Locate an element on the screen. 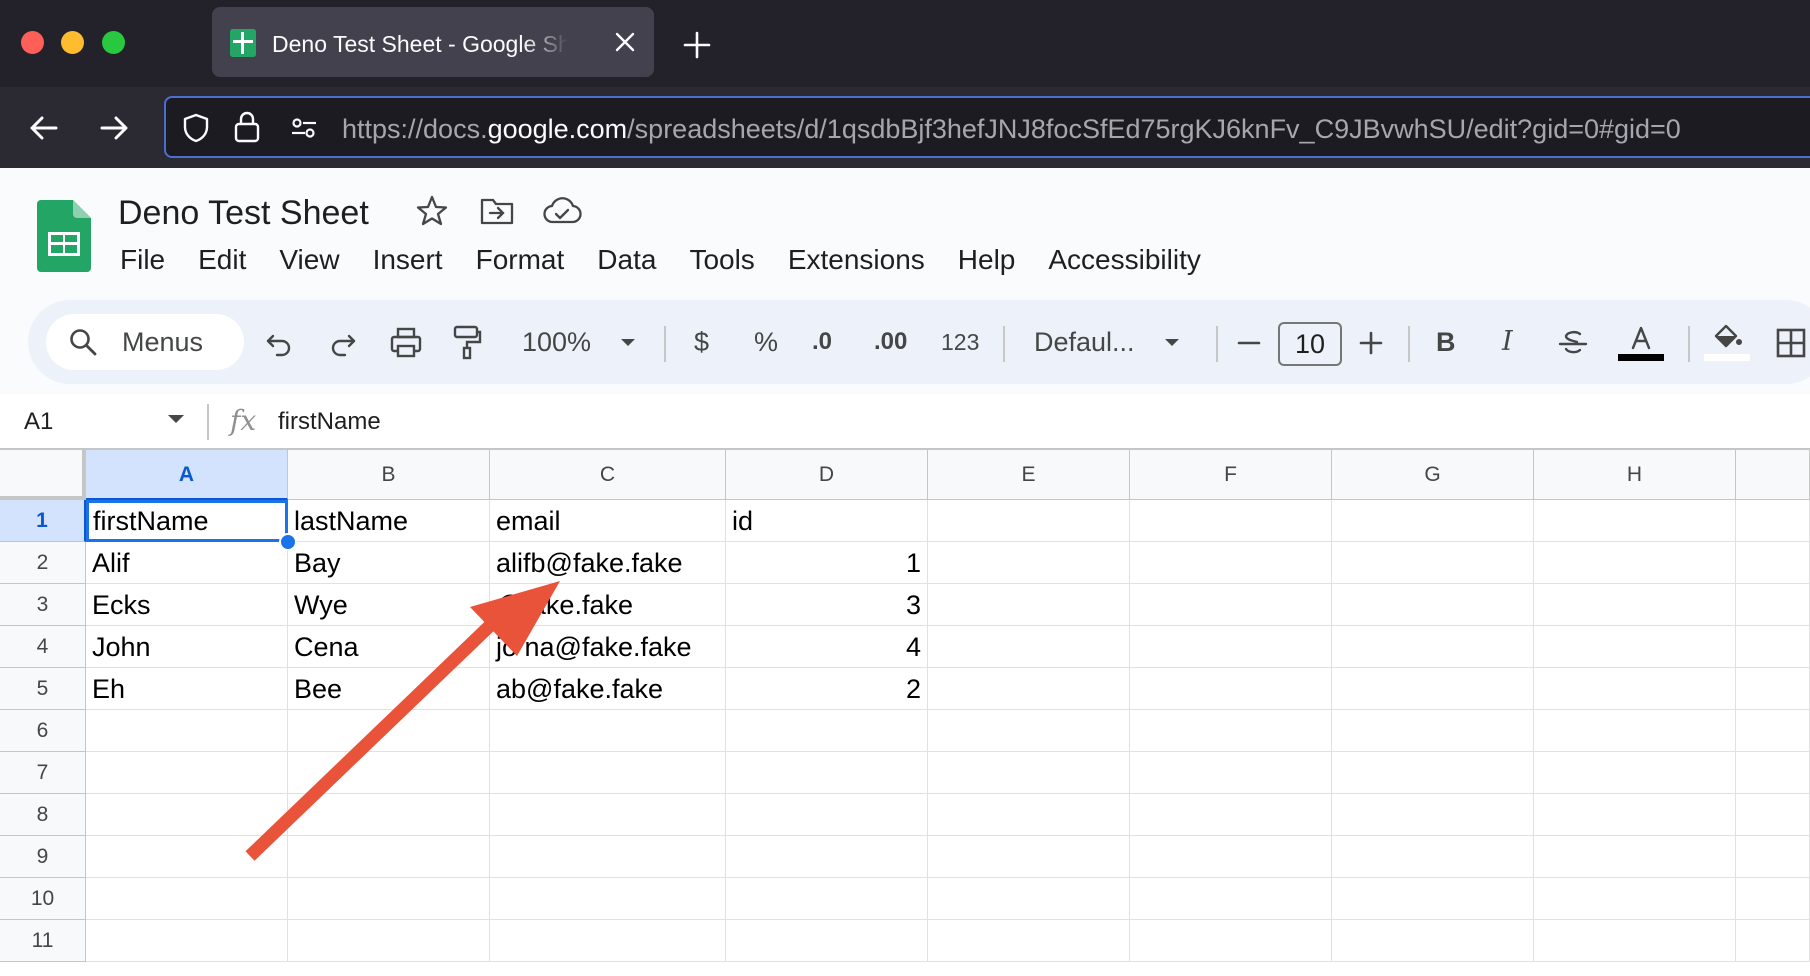 Image resolution: width=1810 pixels, height=976 pixels. cell-g10 is located at coordinates (1433, 899).